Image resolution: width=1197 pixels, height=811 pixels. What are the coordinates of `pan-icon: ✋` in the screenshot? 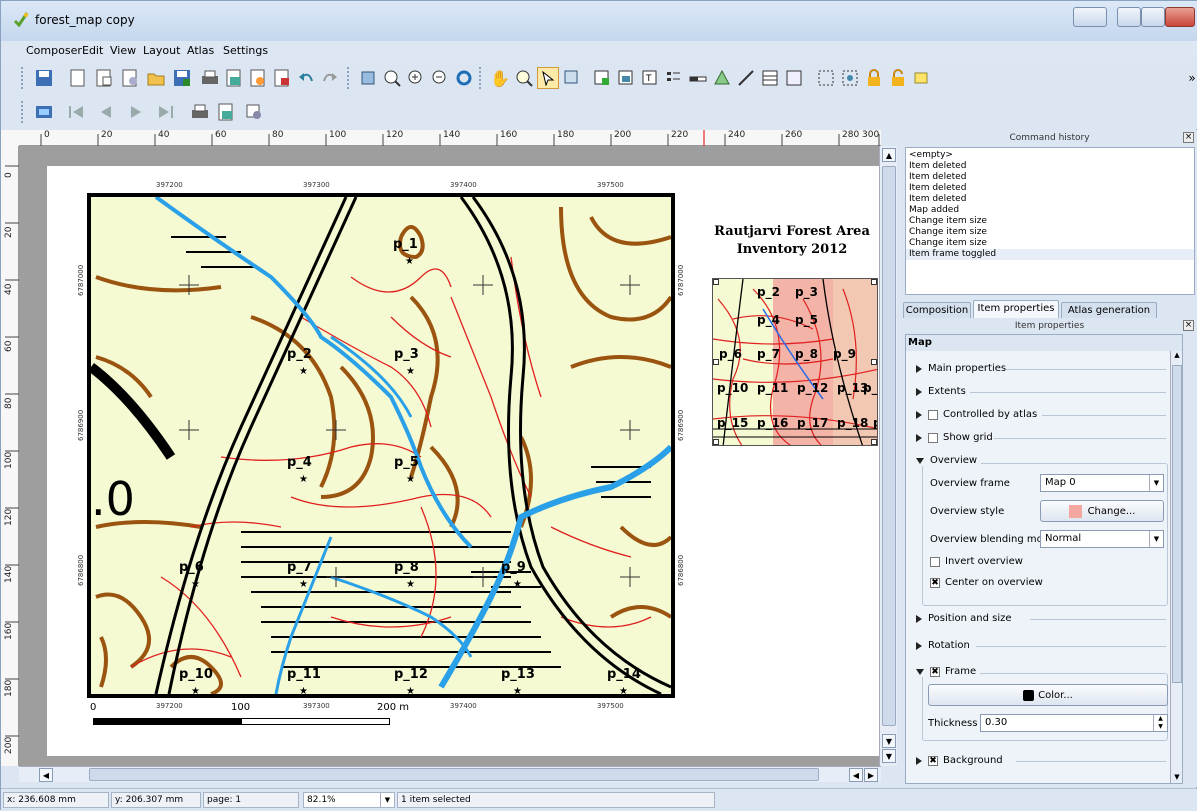 It's located at (500, 78).